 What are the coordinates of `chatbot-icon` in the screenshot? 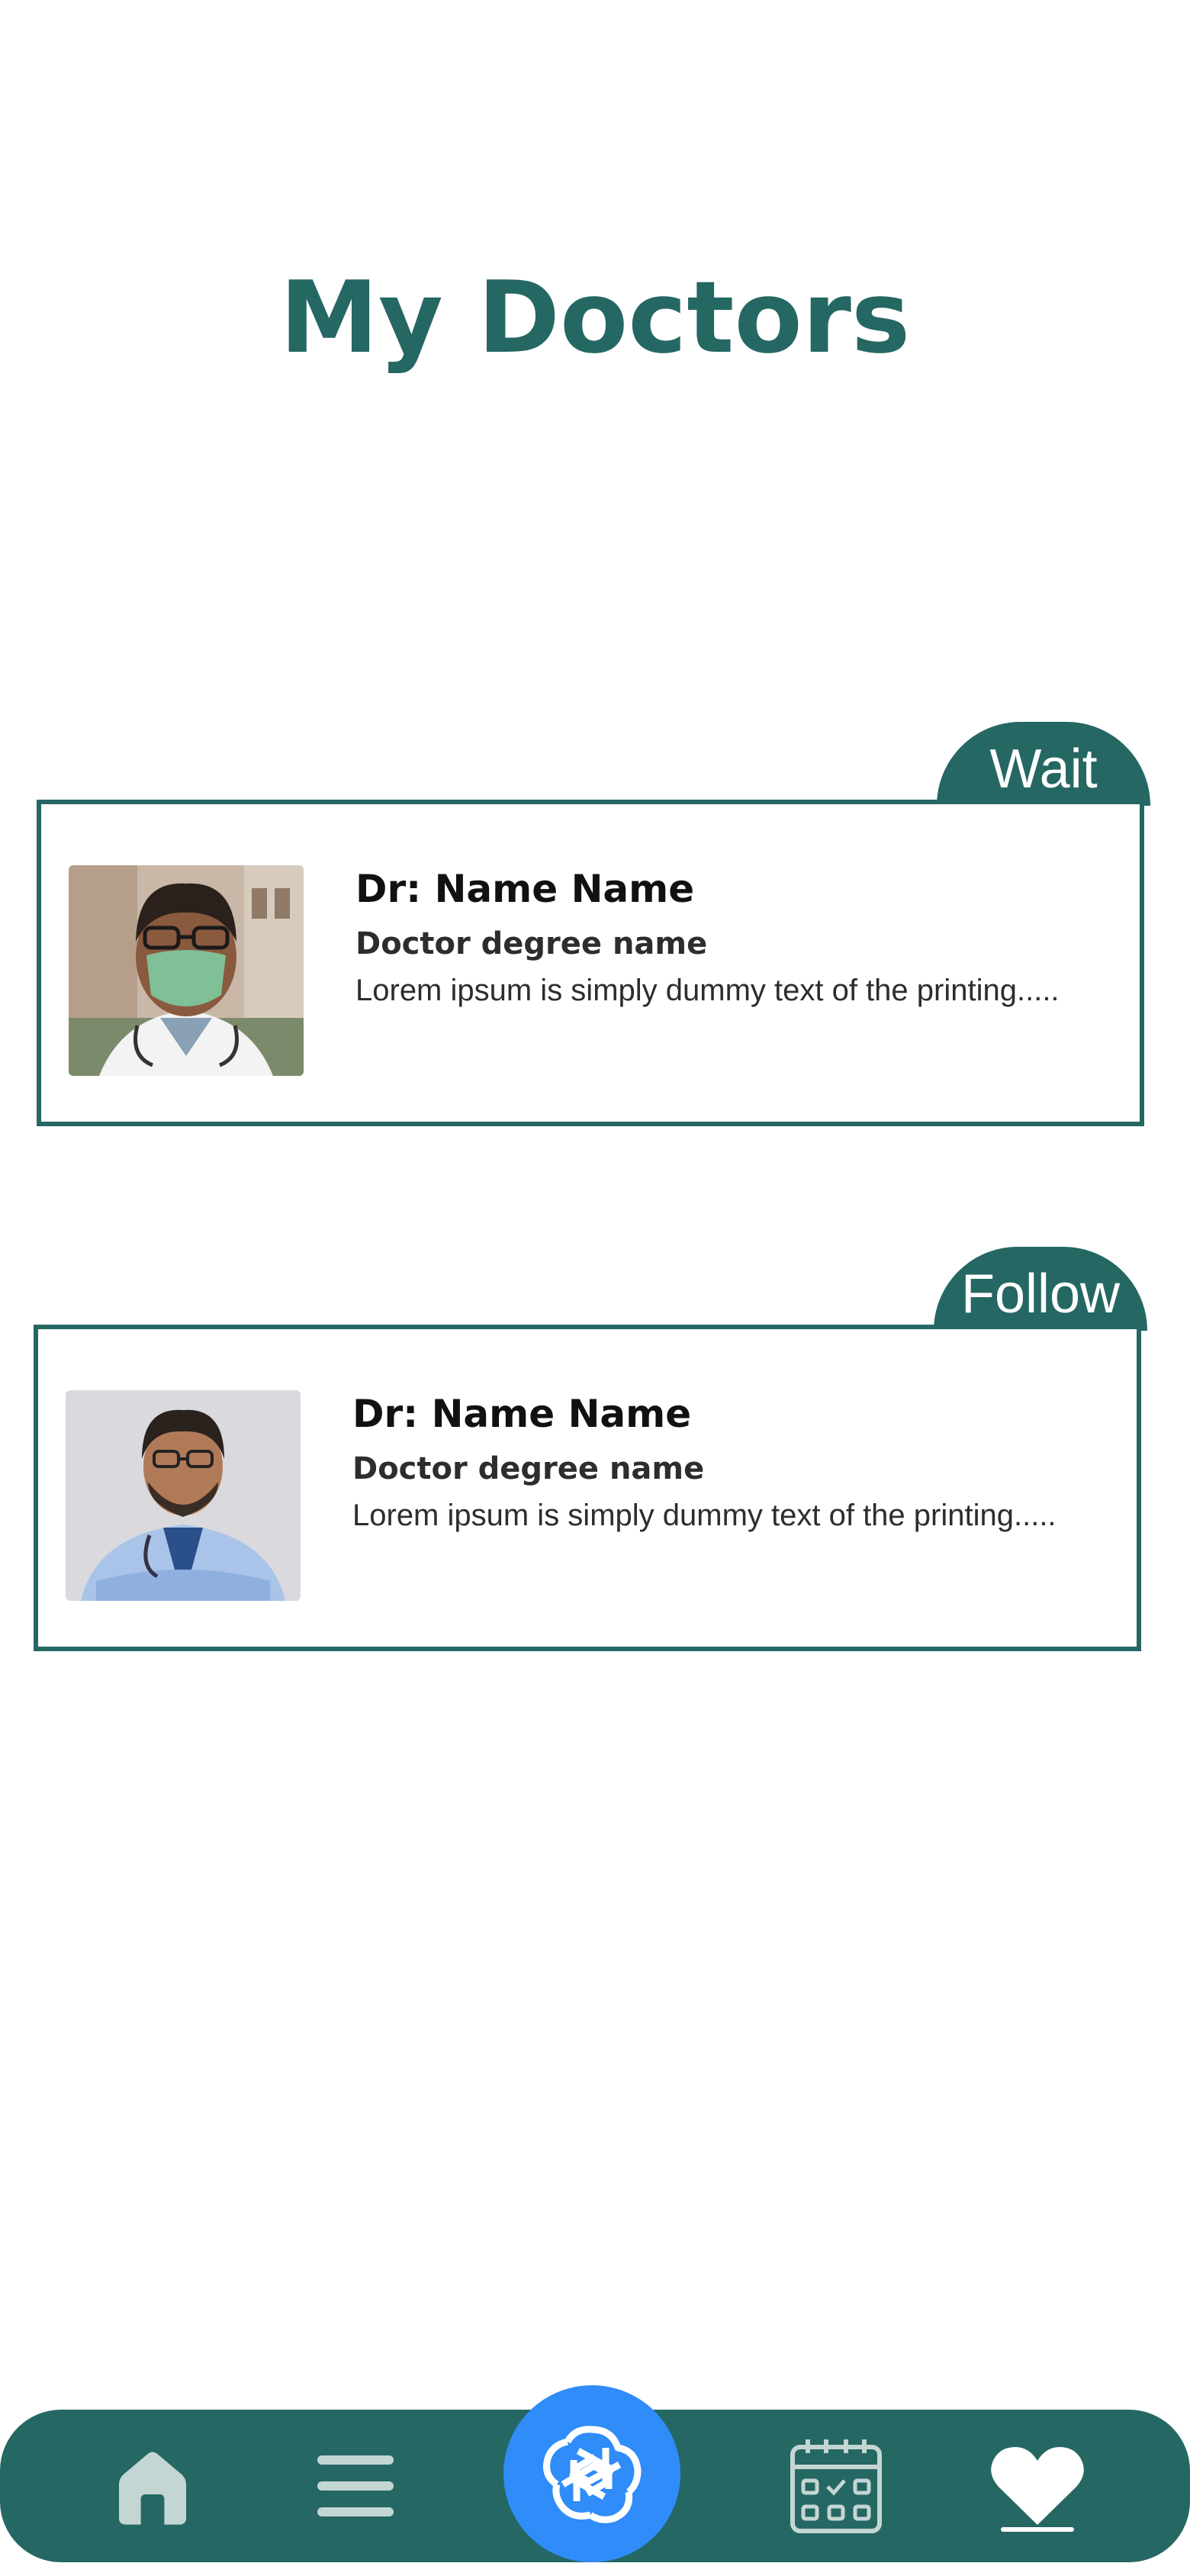 It's located at (592, 2474).